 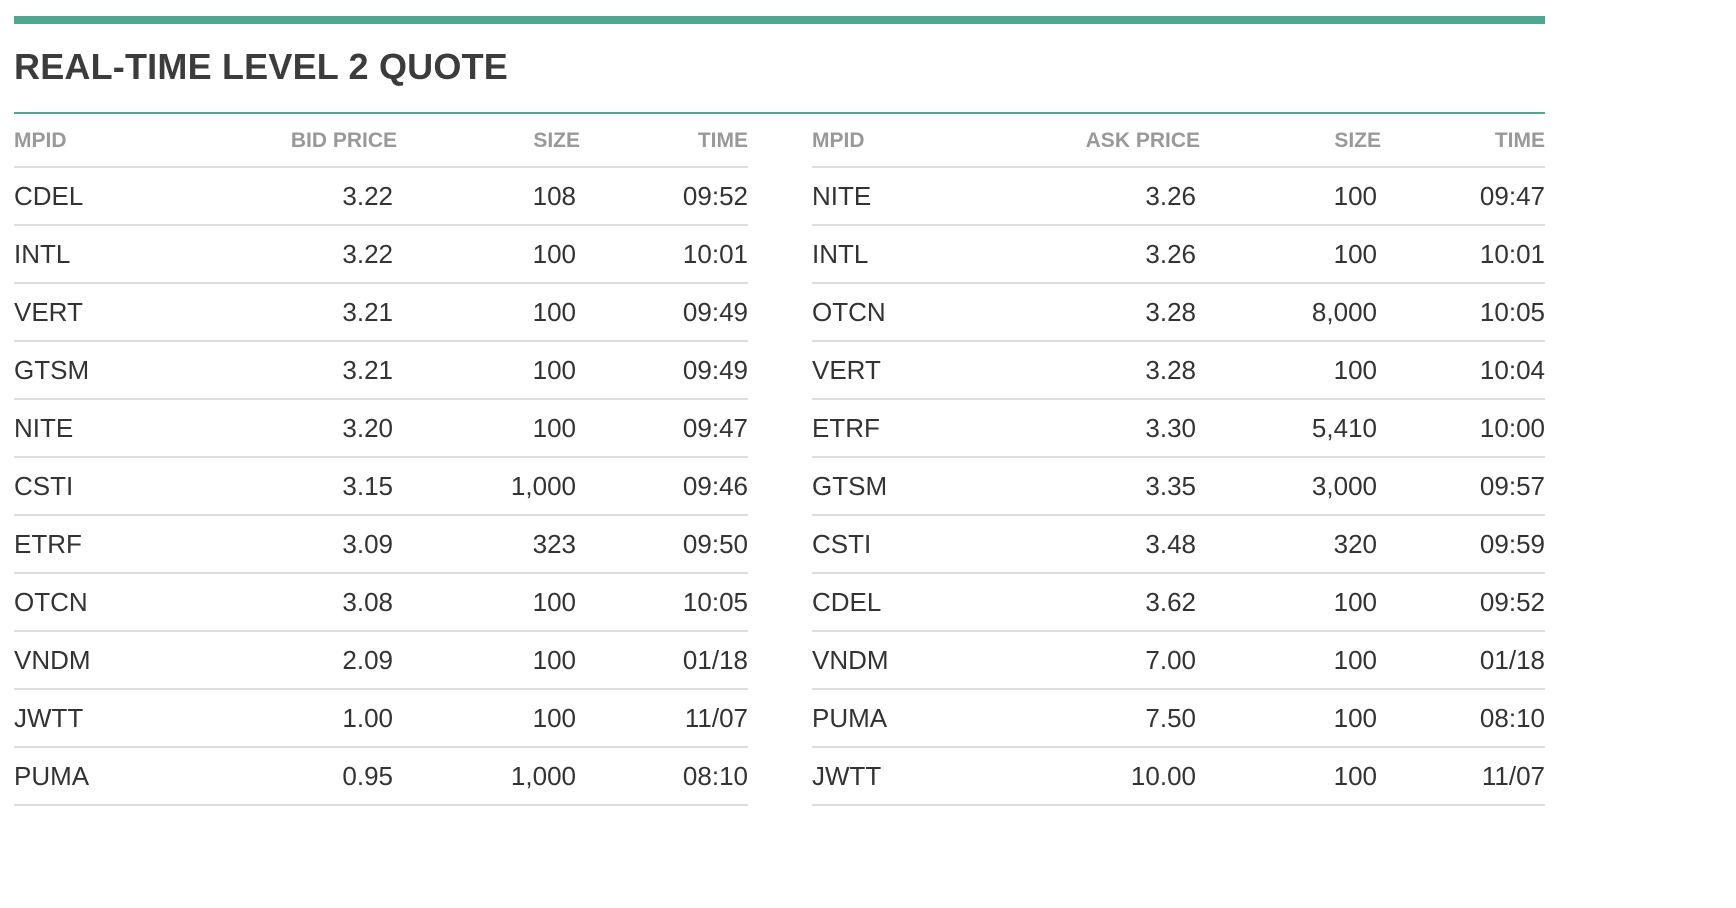 What do you see at coordinates (664, 142) in the screenshot?
I see `bid-header-time: TIME` at bounding box center [664, 142].